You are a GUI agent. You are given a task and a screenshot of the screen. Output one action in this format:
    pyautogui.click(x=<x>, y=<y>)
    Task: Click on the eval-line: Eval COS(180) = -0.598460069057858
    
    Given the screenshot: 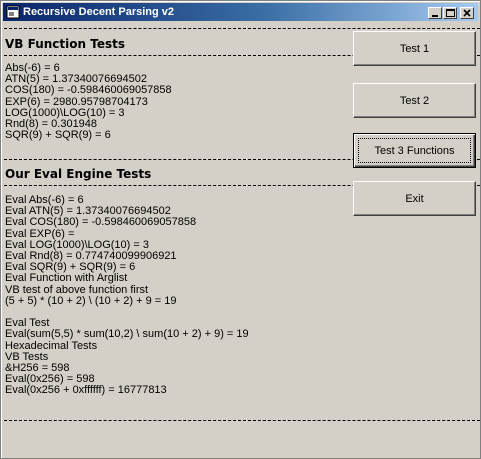 What is the action you would take?
    pyautogui.click(x=101, y=222)
    